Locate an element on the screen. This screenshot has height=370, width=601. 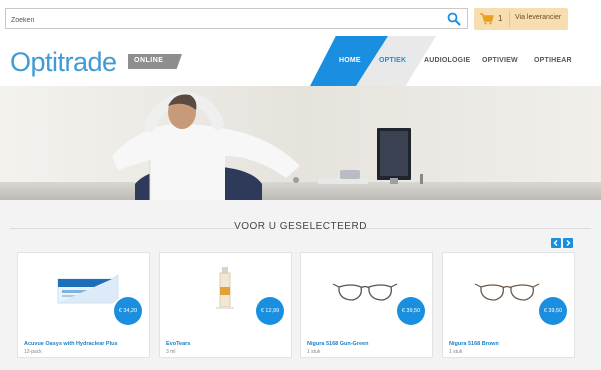
search-box is located at coordinates (236, 19).